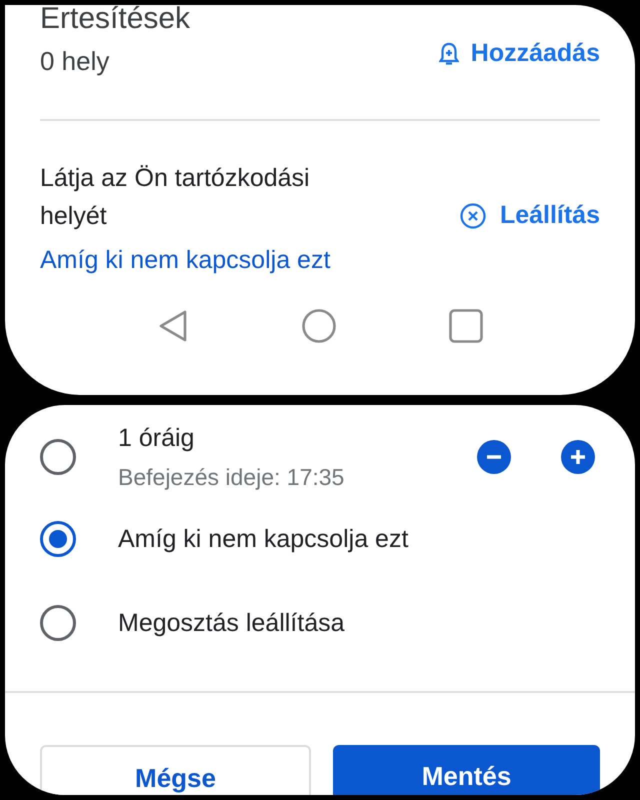 This screenshot has height=800, width=640. I want to click on close-circle-icon, so click(473, 215).